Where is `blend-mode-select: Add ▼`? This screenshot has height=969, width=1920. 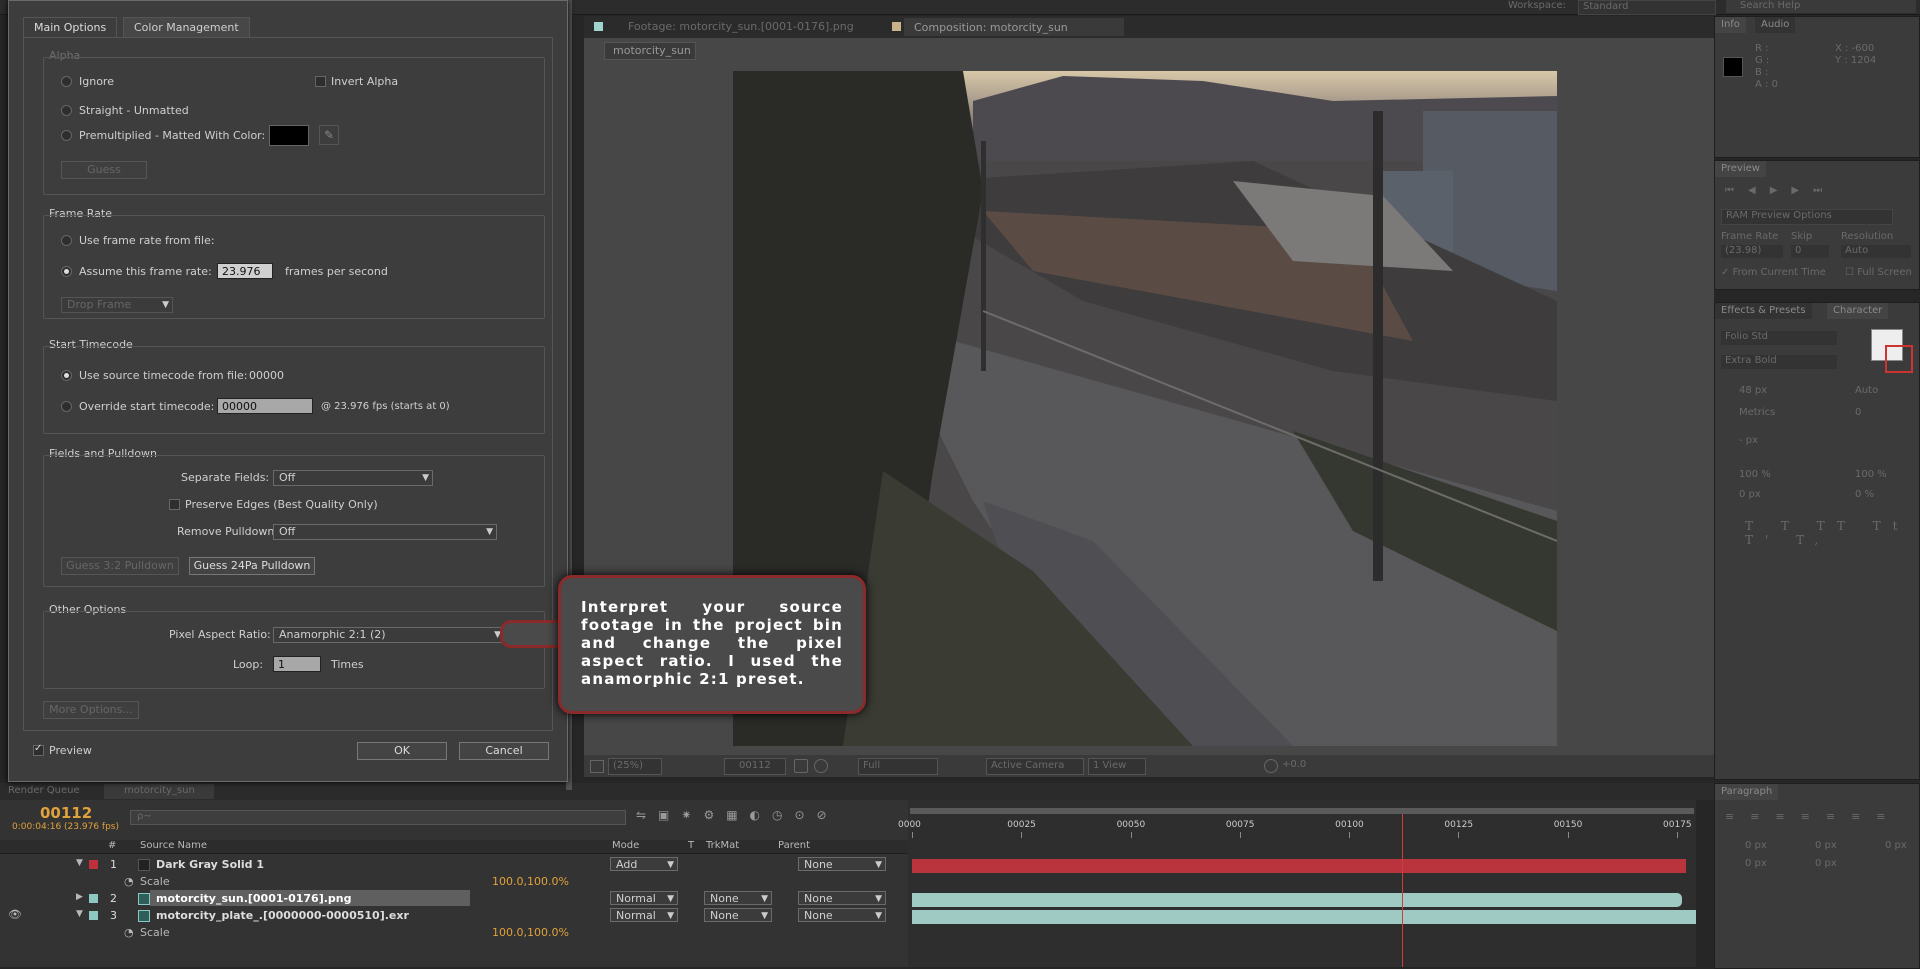 blend-mode-select: Add ▼ is located at coordinates (644, 864).